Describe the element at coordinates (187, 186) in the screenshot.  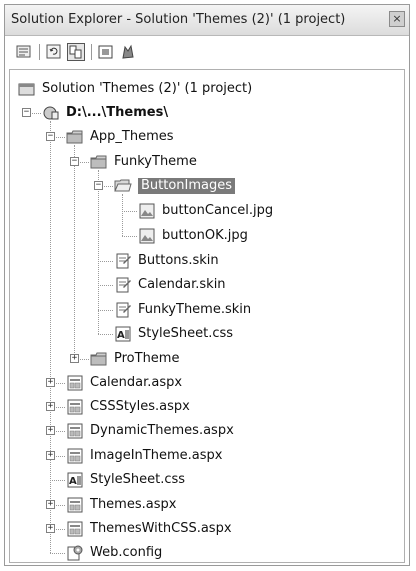
I see `tree-item-label: ButtonImages` at that location.